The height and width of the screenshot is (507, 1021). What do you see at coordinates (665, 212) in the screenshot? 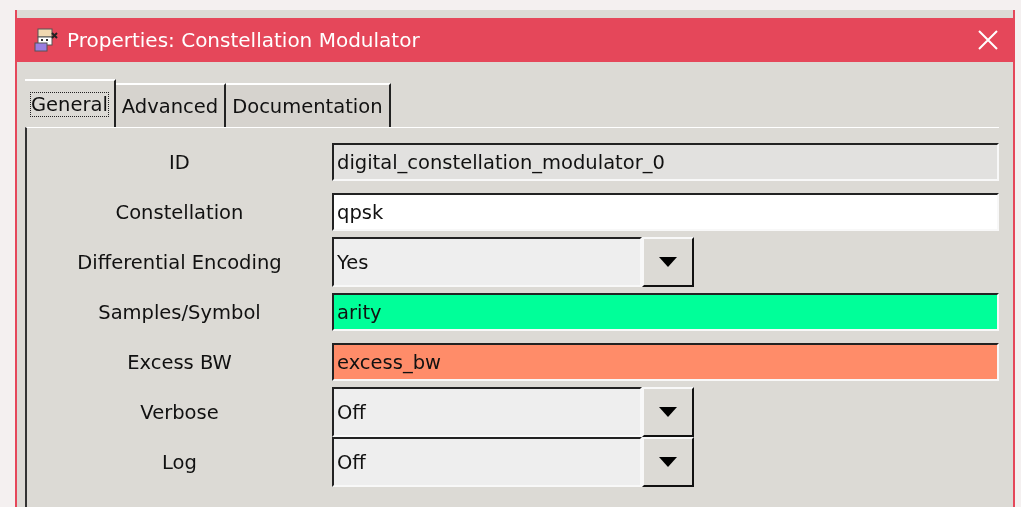
I see `input-field: qpsk` at bounding box center [665, 212].